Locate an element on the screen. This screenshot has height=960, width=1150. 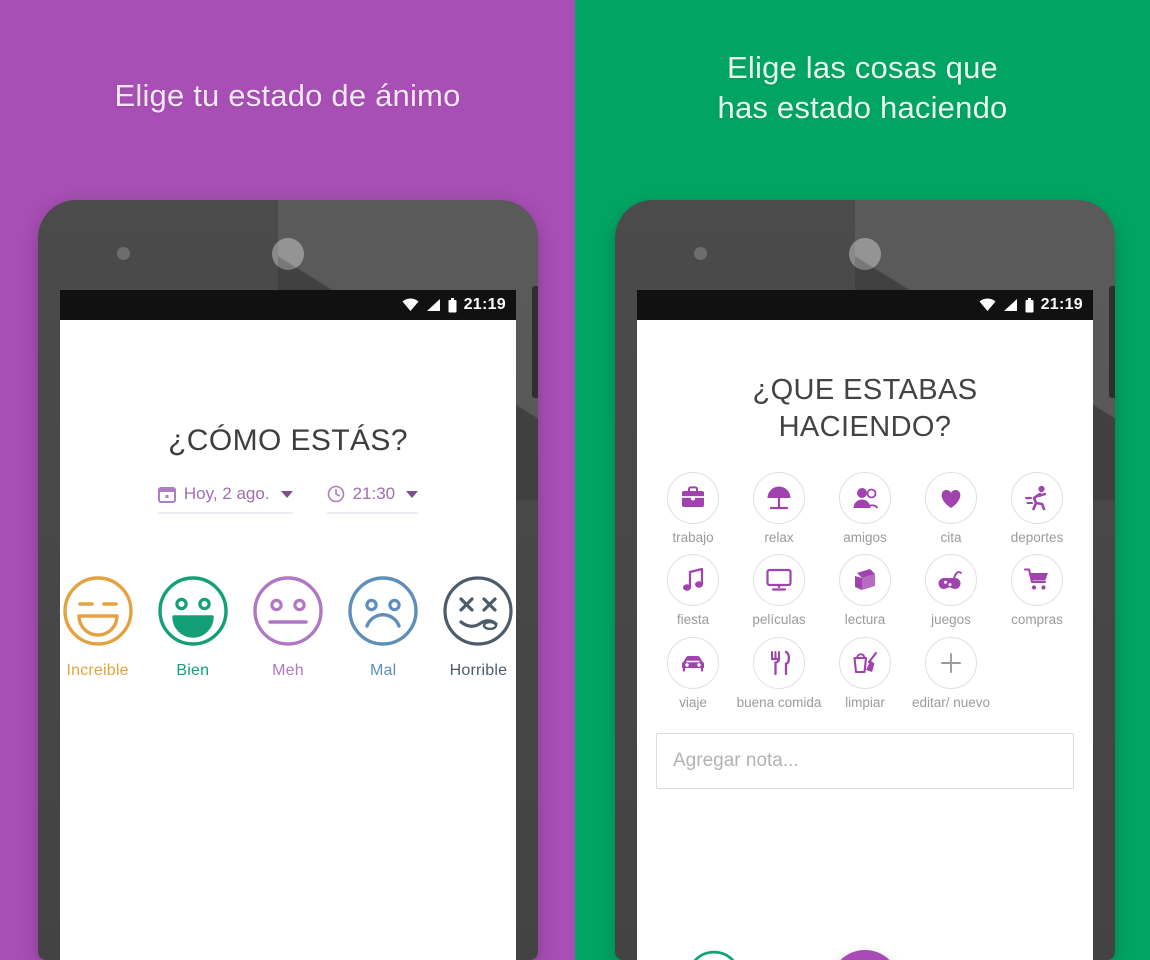
mood-option-mal: Mal is located at coordinates (383, 627).